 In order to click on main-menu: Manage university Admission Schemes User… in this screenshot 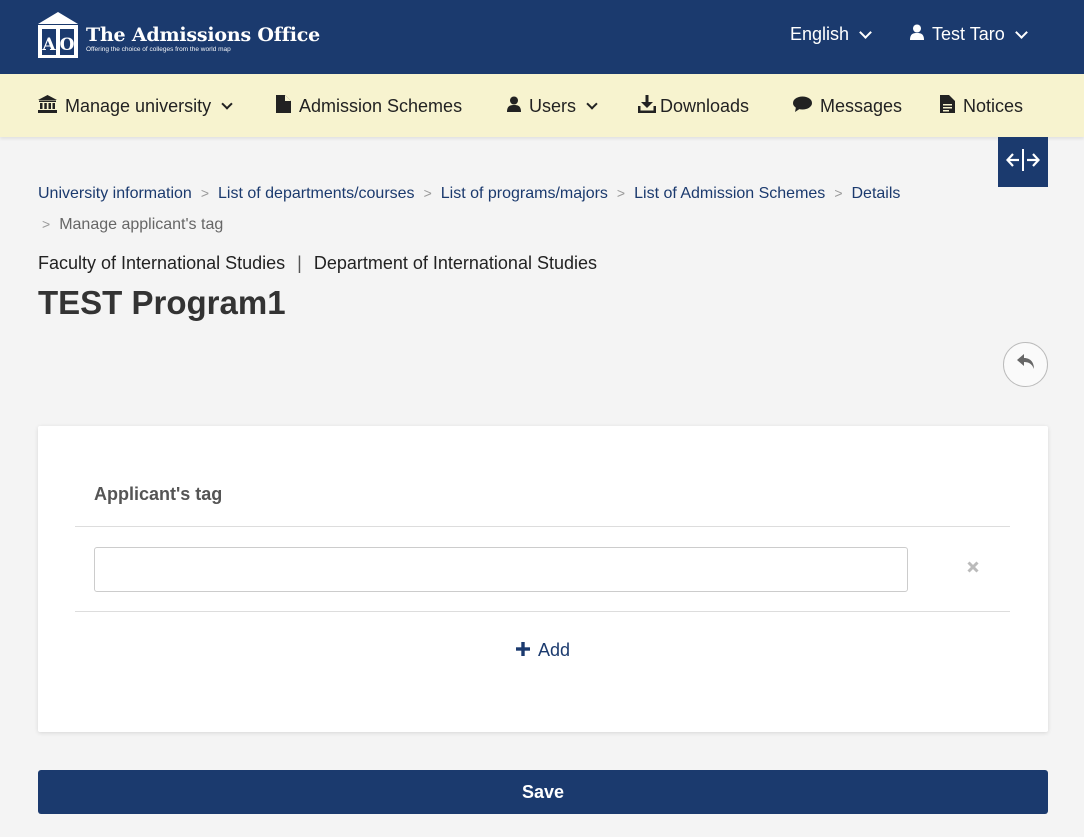, I will do `click(542, 105)`.